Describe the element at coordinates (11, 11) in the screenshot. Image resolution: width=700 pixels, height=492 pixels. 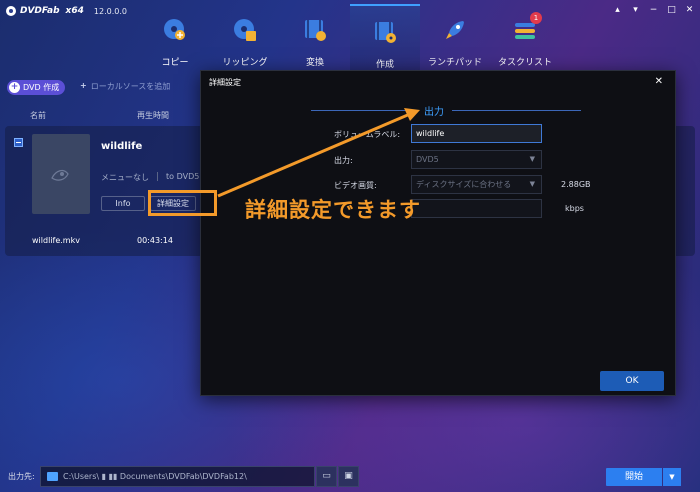
I see `dvdfab-logo-icon` at that location.